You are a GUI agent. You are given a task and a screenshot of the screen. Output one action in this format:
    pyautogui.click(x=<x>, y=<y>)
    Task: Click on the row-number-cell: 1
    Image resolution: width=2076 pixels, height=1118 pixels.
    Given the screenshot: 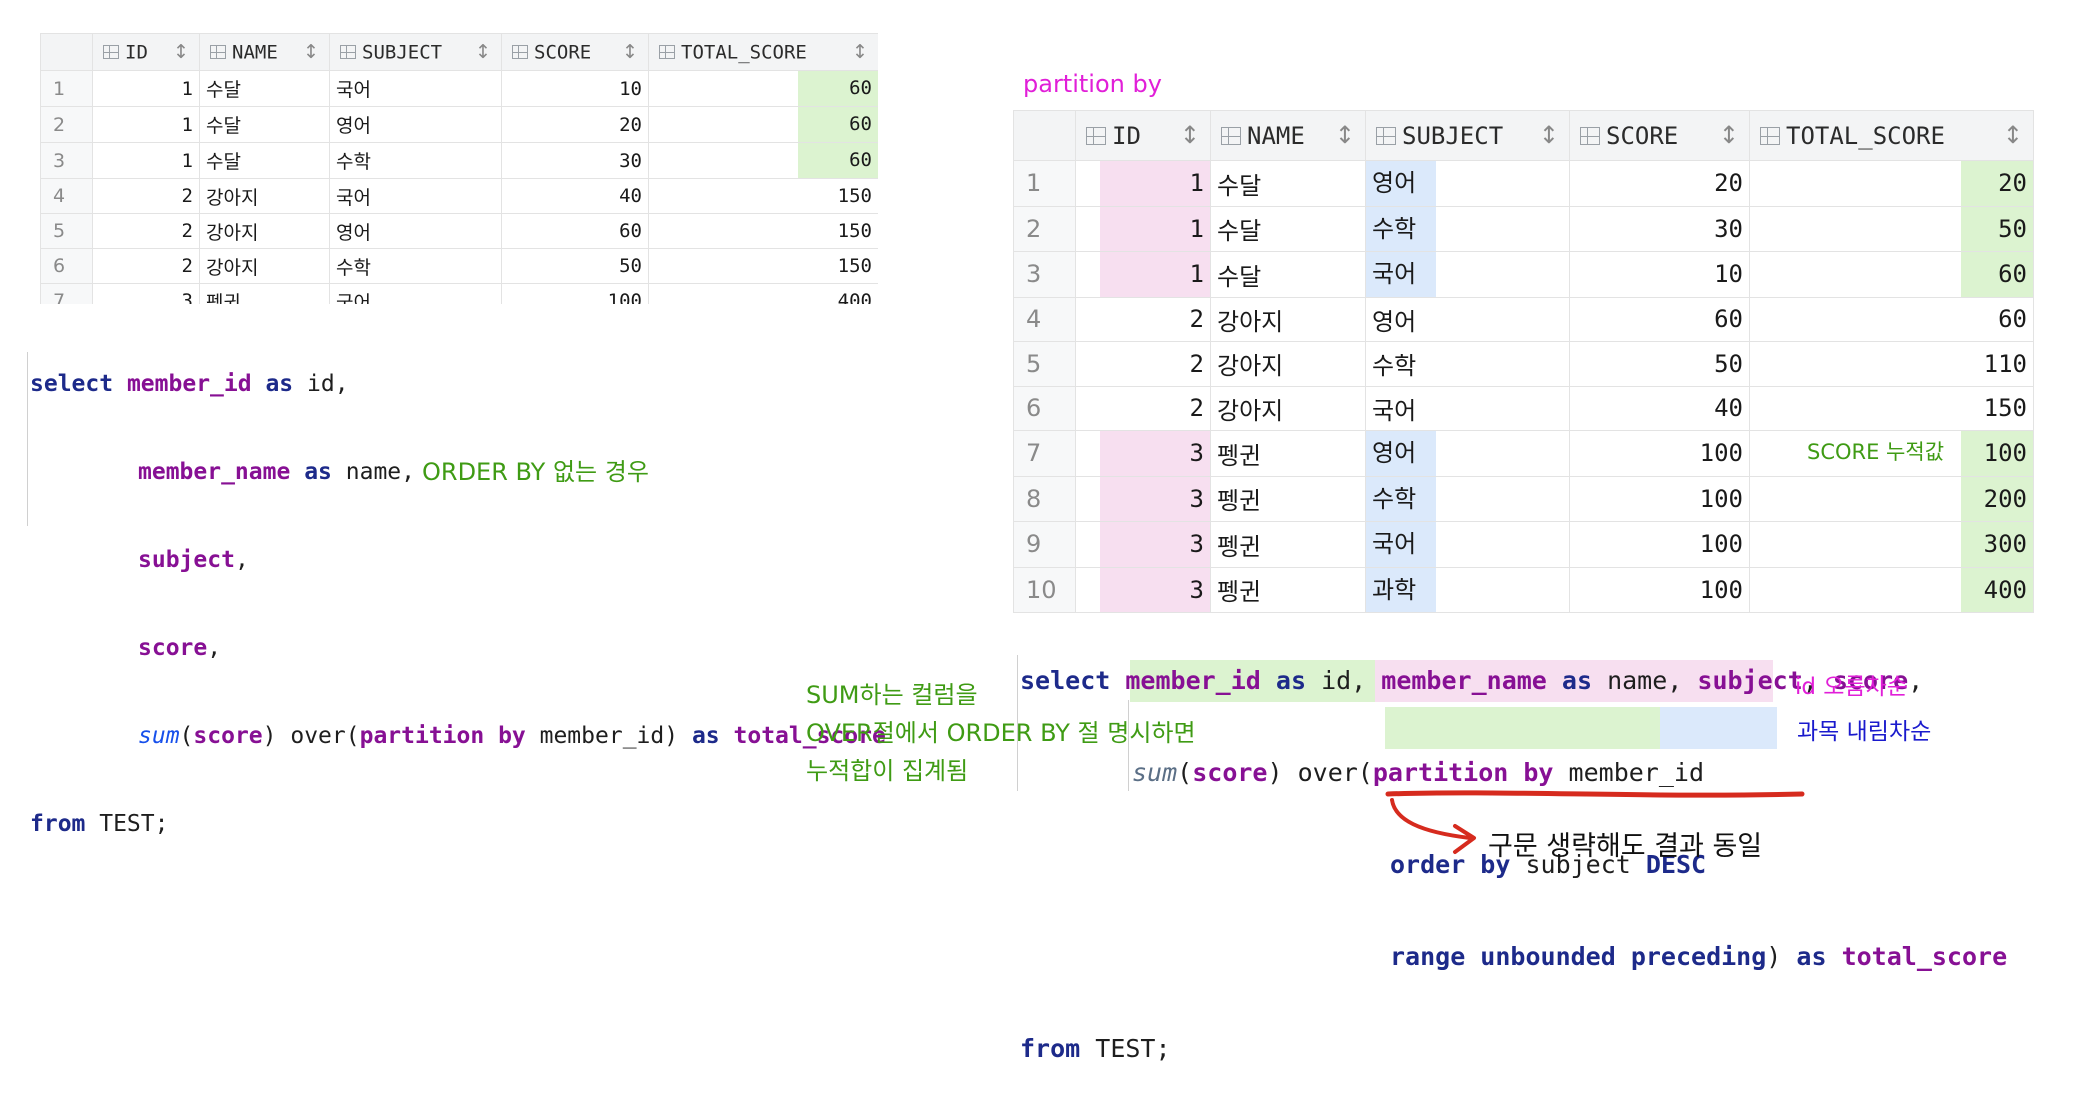 What is the action you would take?
    pyautogui.click(x=66, y=88)
    